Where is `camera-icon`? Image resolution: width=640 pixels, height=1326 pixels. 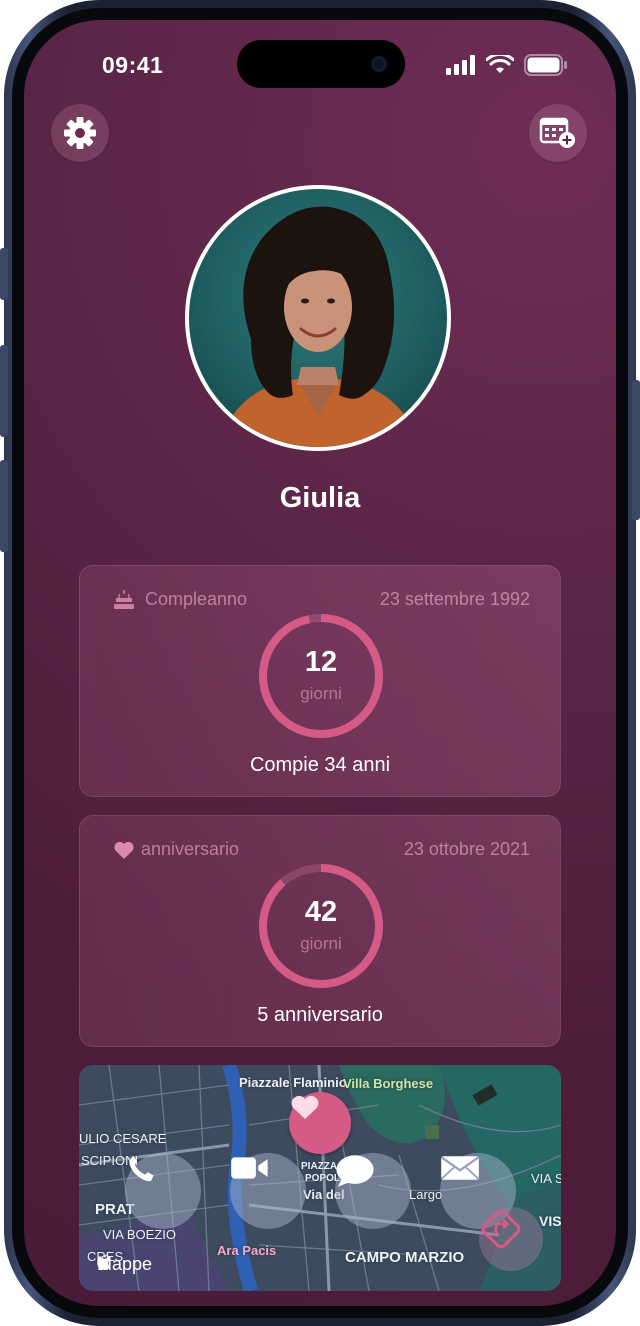
camera-icon is located at coordinates (379, 64).